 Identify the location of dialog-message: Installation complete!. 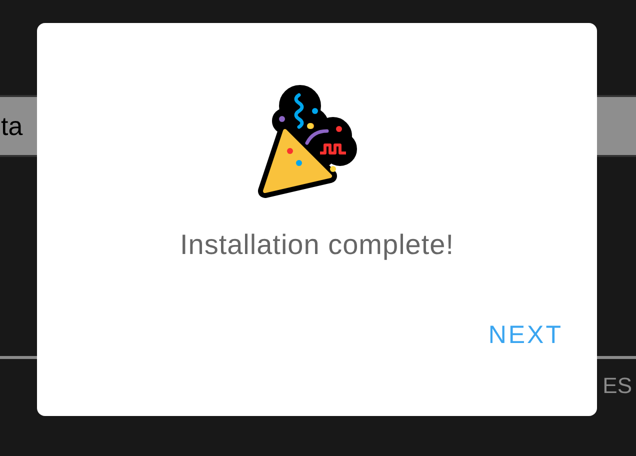
(317, 245).